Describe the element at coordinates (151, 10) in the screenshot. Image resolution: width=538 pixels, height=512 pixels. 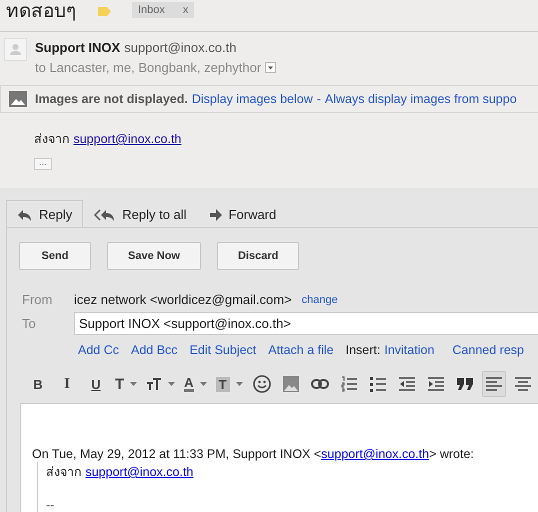
I see `label-text: Inbox` at that location.